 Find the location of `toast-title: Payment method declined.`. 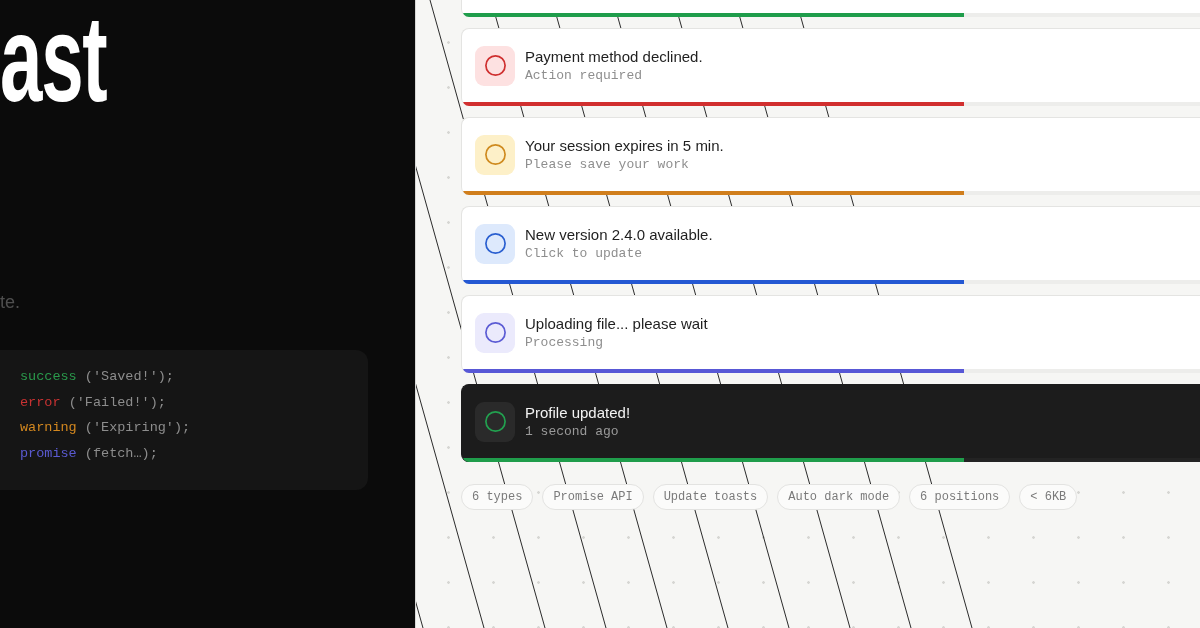

toast-title: Payment method declined. is located at coordinates (614, 56).